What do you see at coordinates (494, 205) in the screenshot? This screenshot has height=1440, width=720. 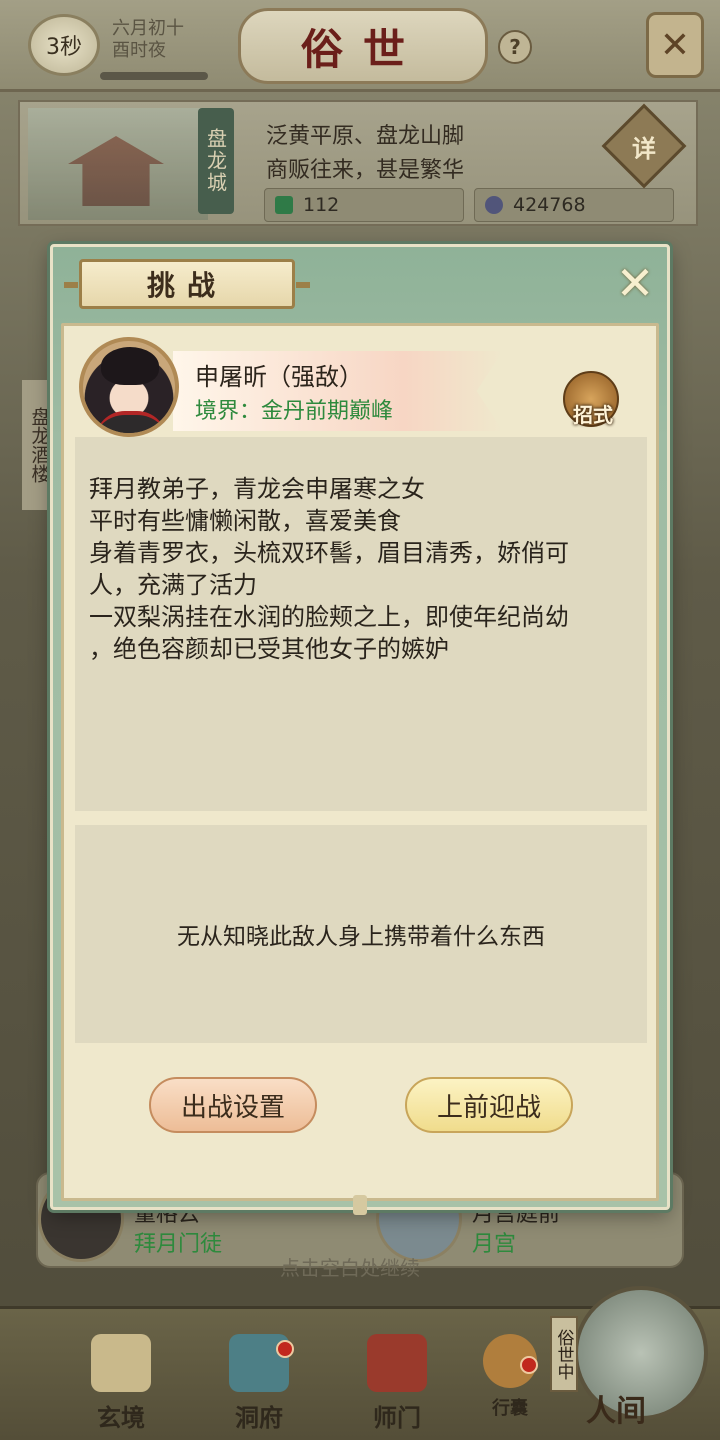 I see `coin-icon` at bounding box center [494, 205].